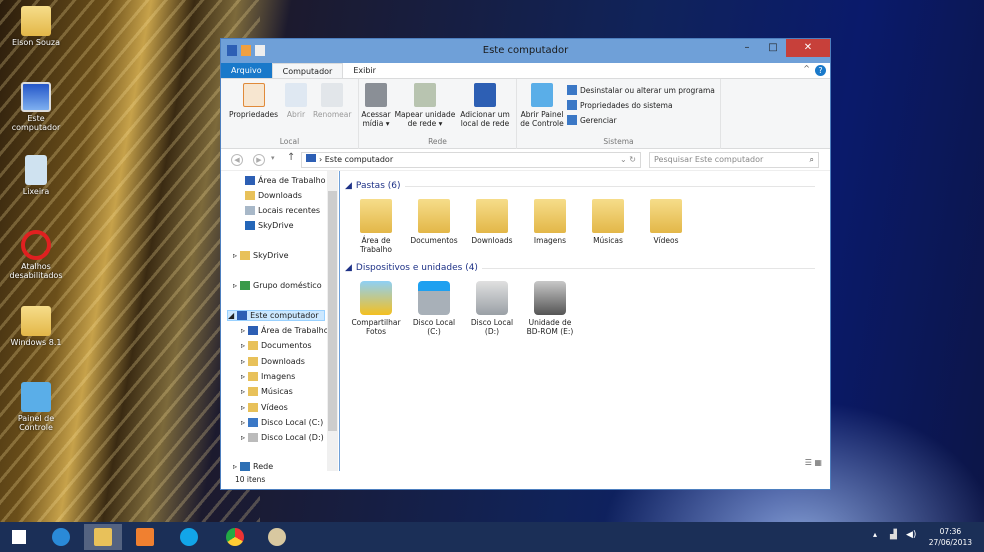 Image resolution: width=984 pixels, height=552 pixels. Describe the element at coordinates (61, 537) in the screenshot. I see `taskbar-ie` at that location.